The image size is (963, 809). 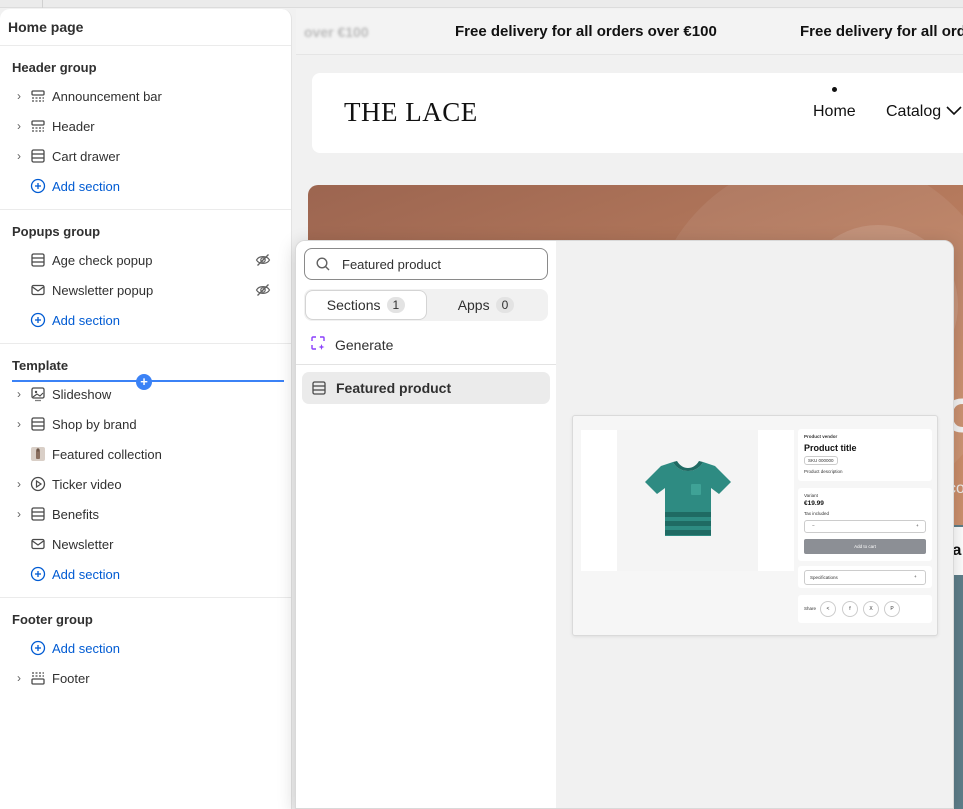 I want to click on section-row-benefits: › Benefits, so click(x=145, y=514).